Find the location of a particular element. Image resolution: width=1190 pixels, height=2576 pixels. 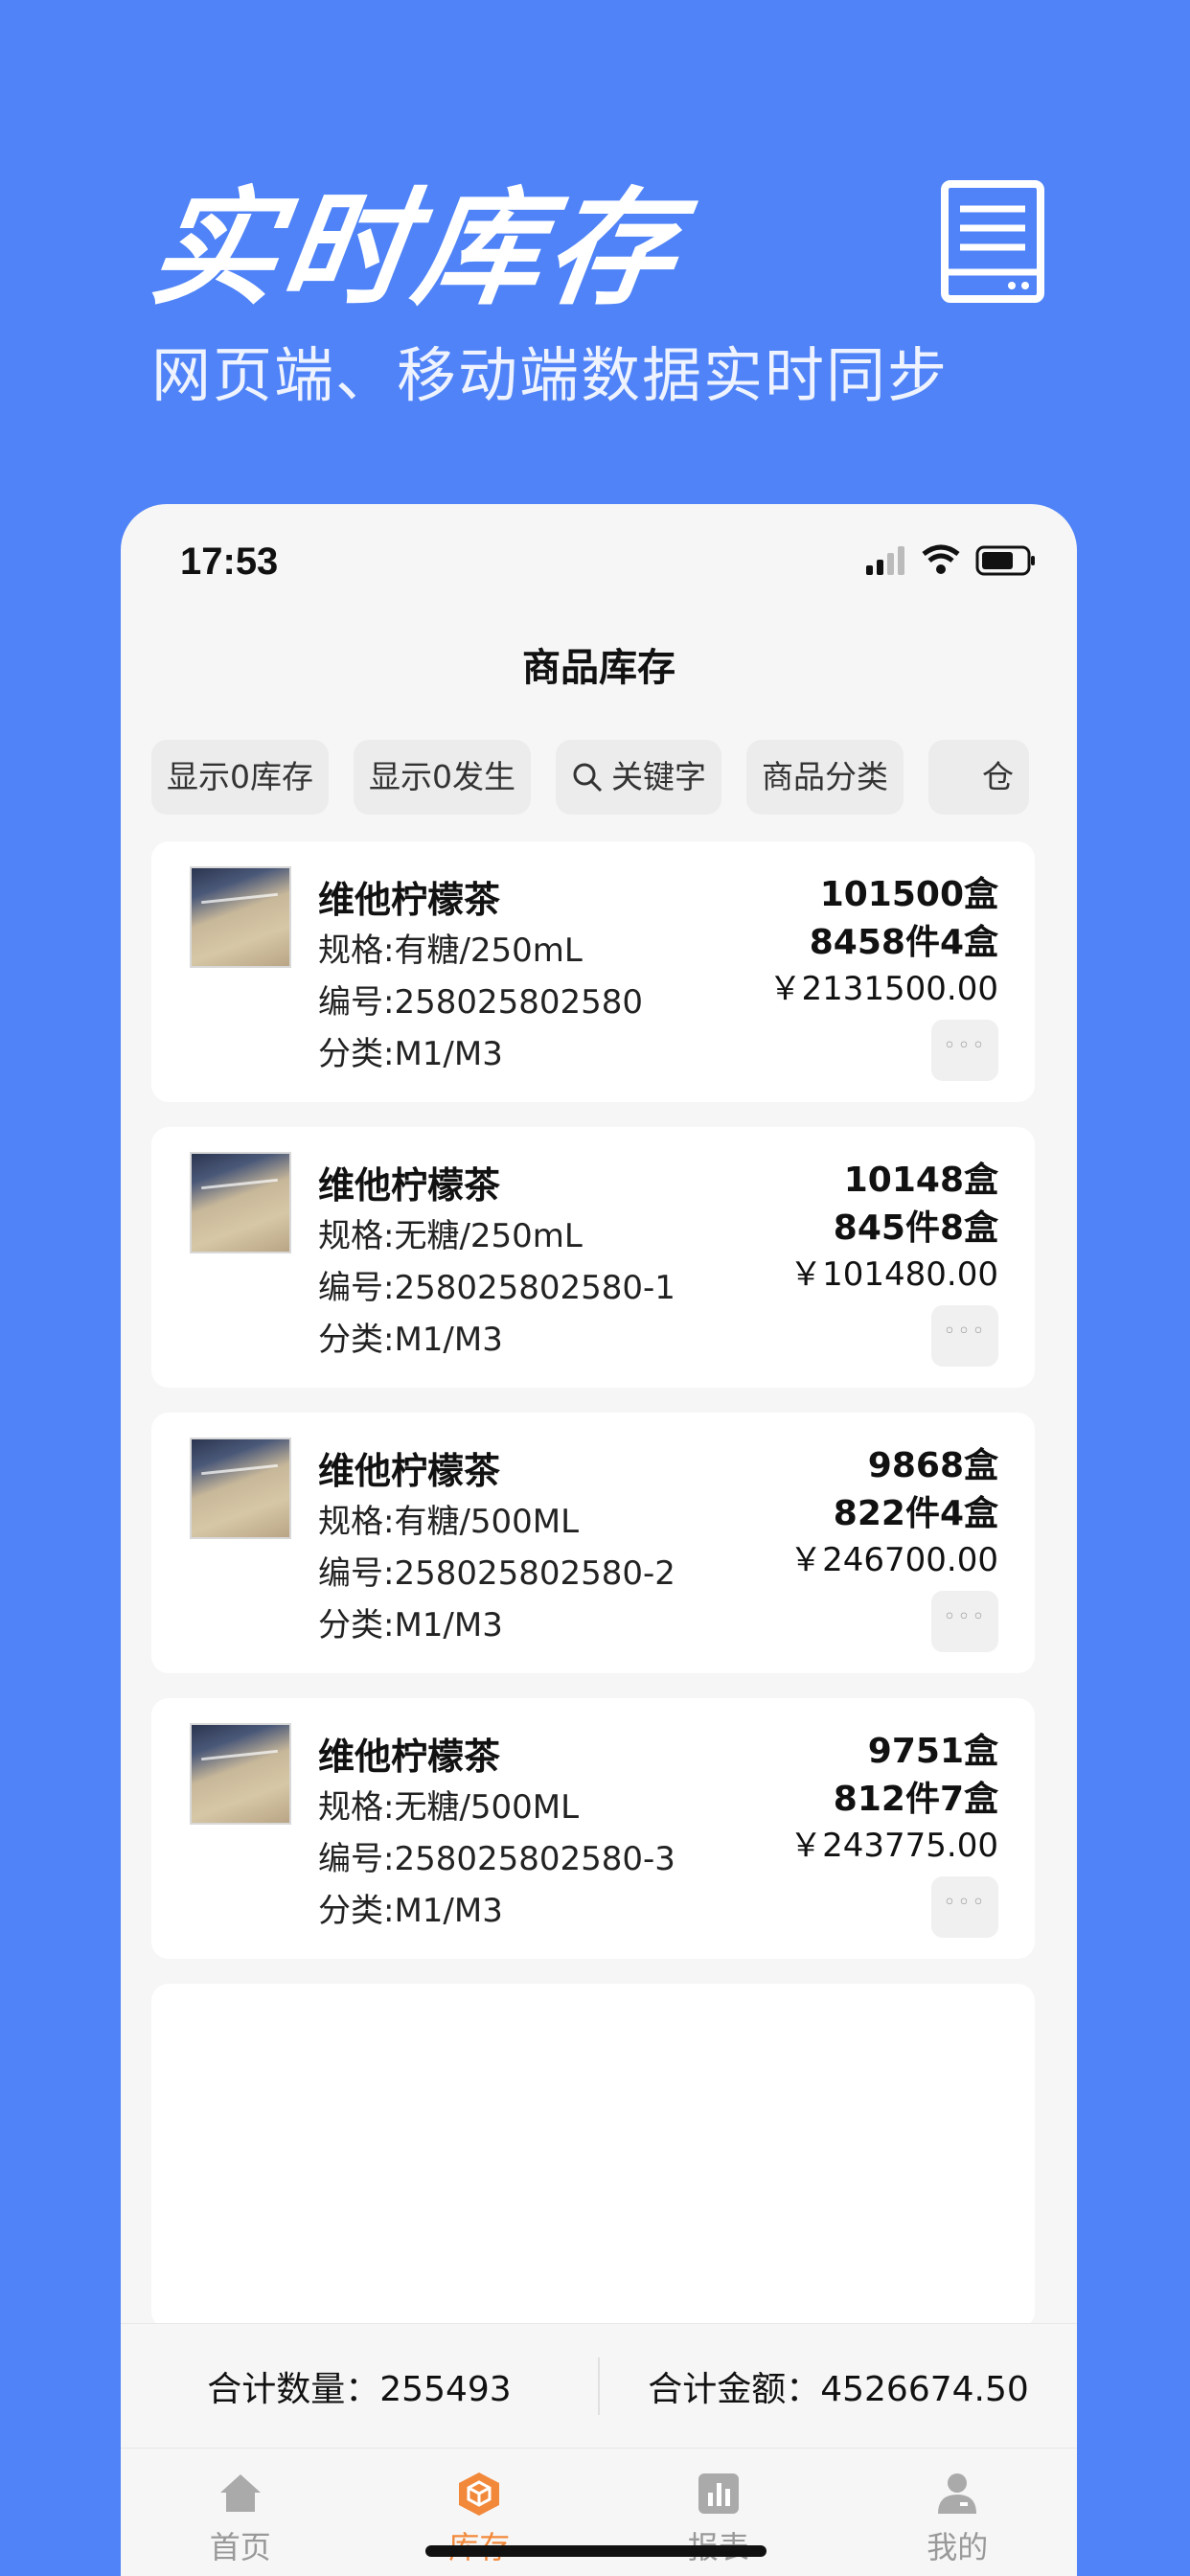

product-spec: 规格:无糖/500ML is located at coordinates (449, 1807).